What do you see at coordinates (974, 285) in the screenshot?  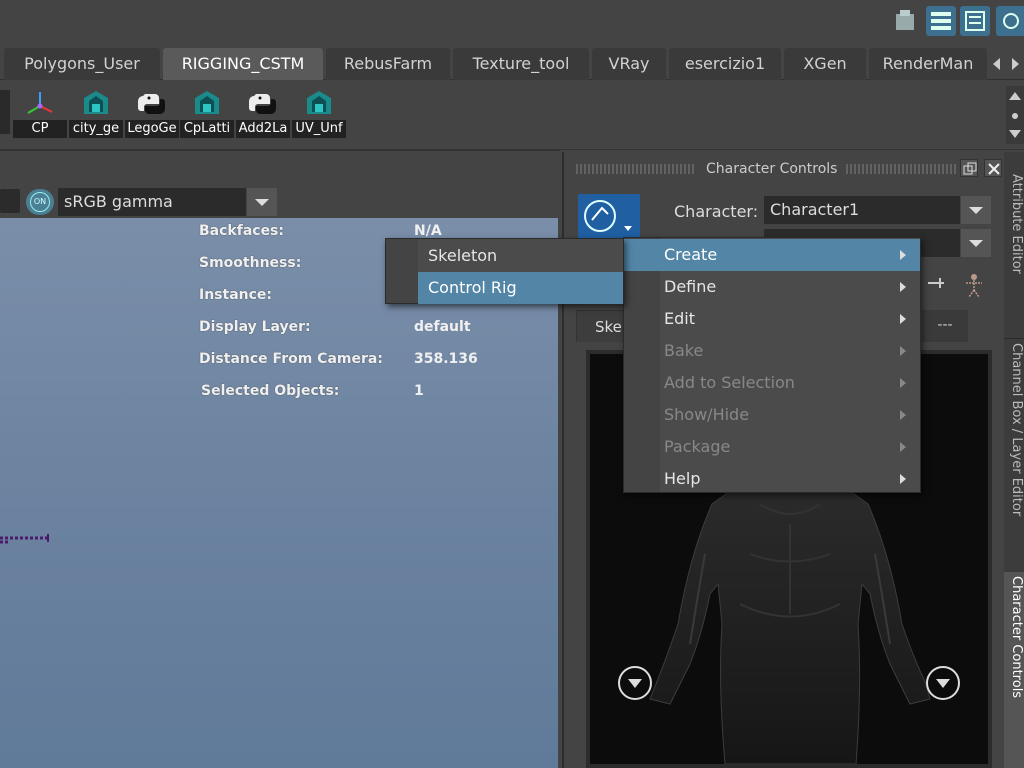 I see `figure-icon` at bounding box center [974, 285].